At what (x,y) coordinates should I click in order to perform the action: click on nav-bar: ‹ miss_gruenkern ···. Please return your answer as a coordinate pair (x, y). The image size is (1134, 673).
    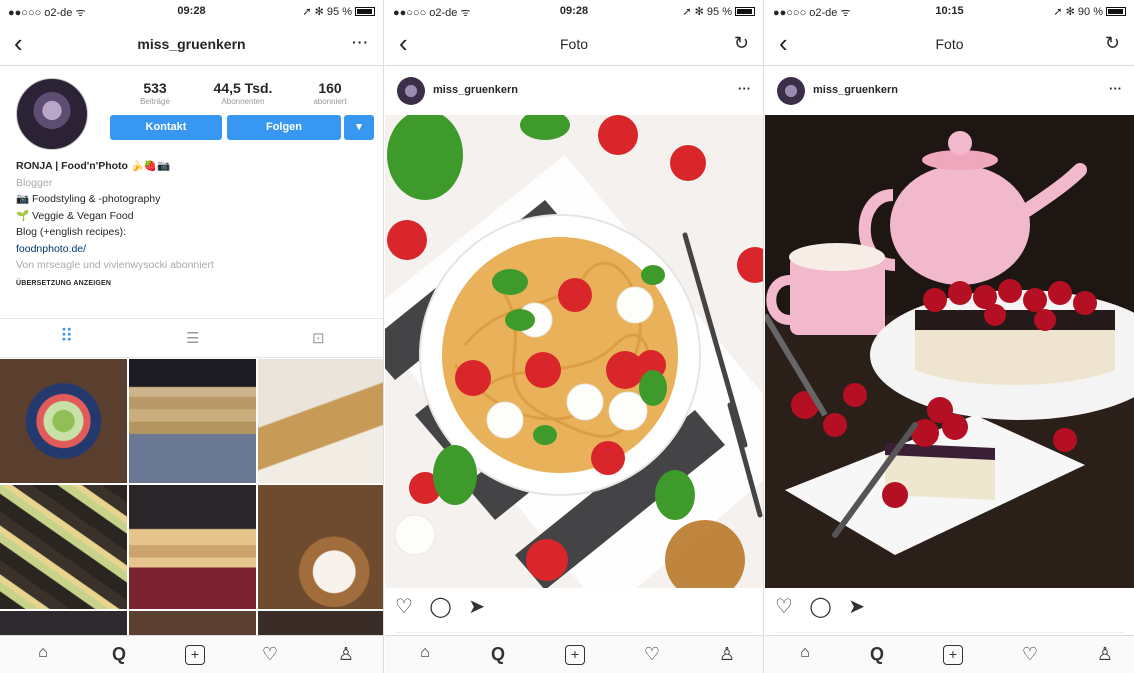
    Looking at the image, I should click on (191, 44).